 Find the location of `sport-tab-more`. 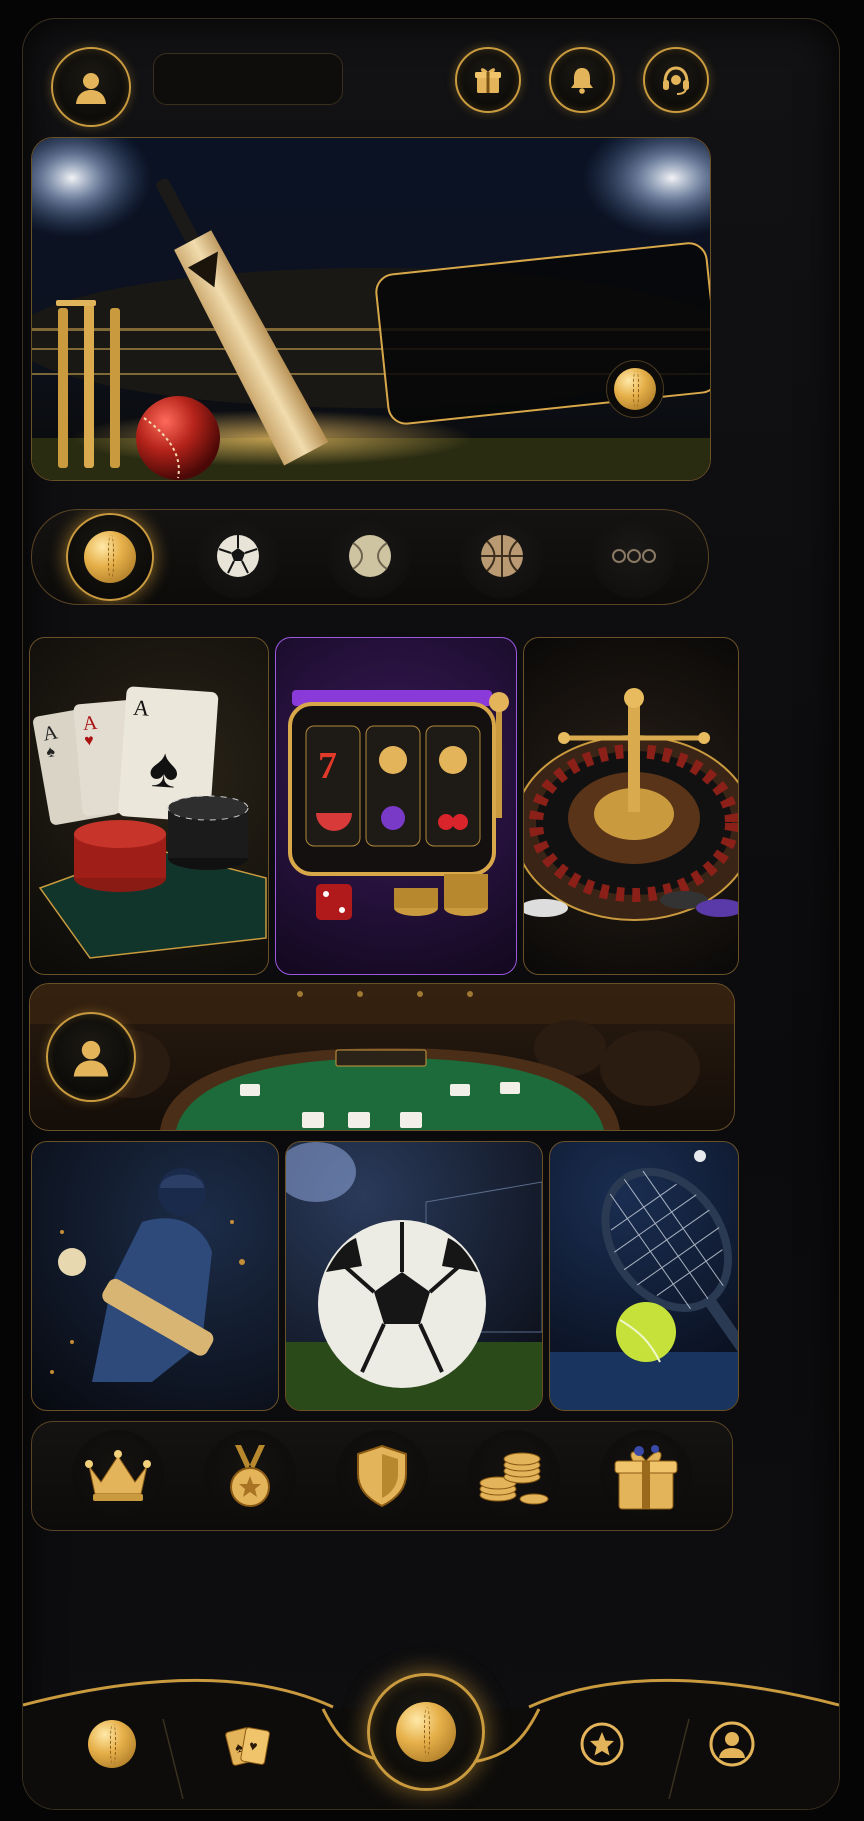

sport-tab-more is located at coordinates (634, 556).